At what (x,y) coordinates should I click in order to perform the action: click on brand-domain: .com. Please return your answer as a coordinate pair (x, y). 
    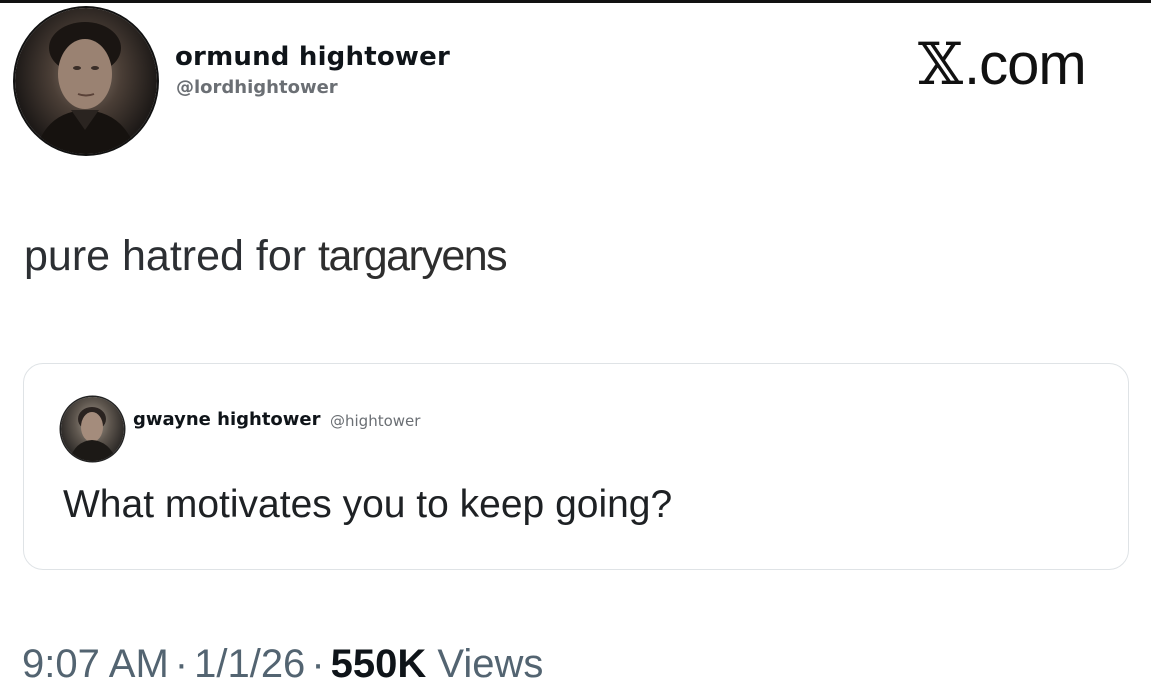
    Looking at the image, I should click on (1025, 64).